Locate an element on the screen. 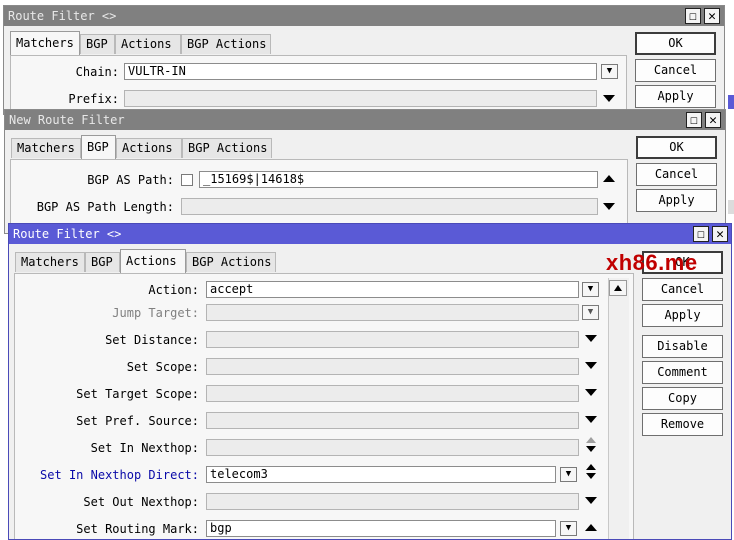  background-window-edge is located at coordinates (731, 102).